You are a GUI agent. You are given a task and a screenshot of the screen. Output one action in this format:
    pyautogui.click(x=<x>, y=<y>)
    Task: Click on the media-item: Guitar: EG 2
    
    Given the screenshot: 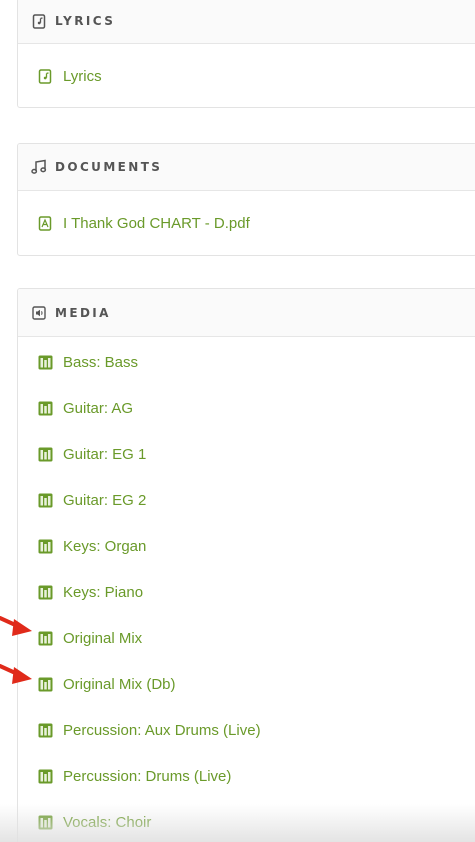 What is the action you would take?
    pyautogui.click(x=246, y=500)
    